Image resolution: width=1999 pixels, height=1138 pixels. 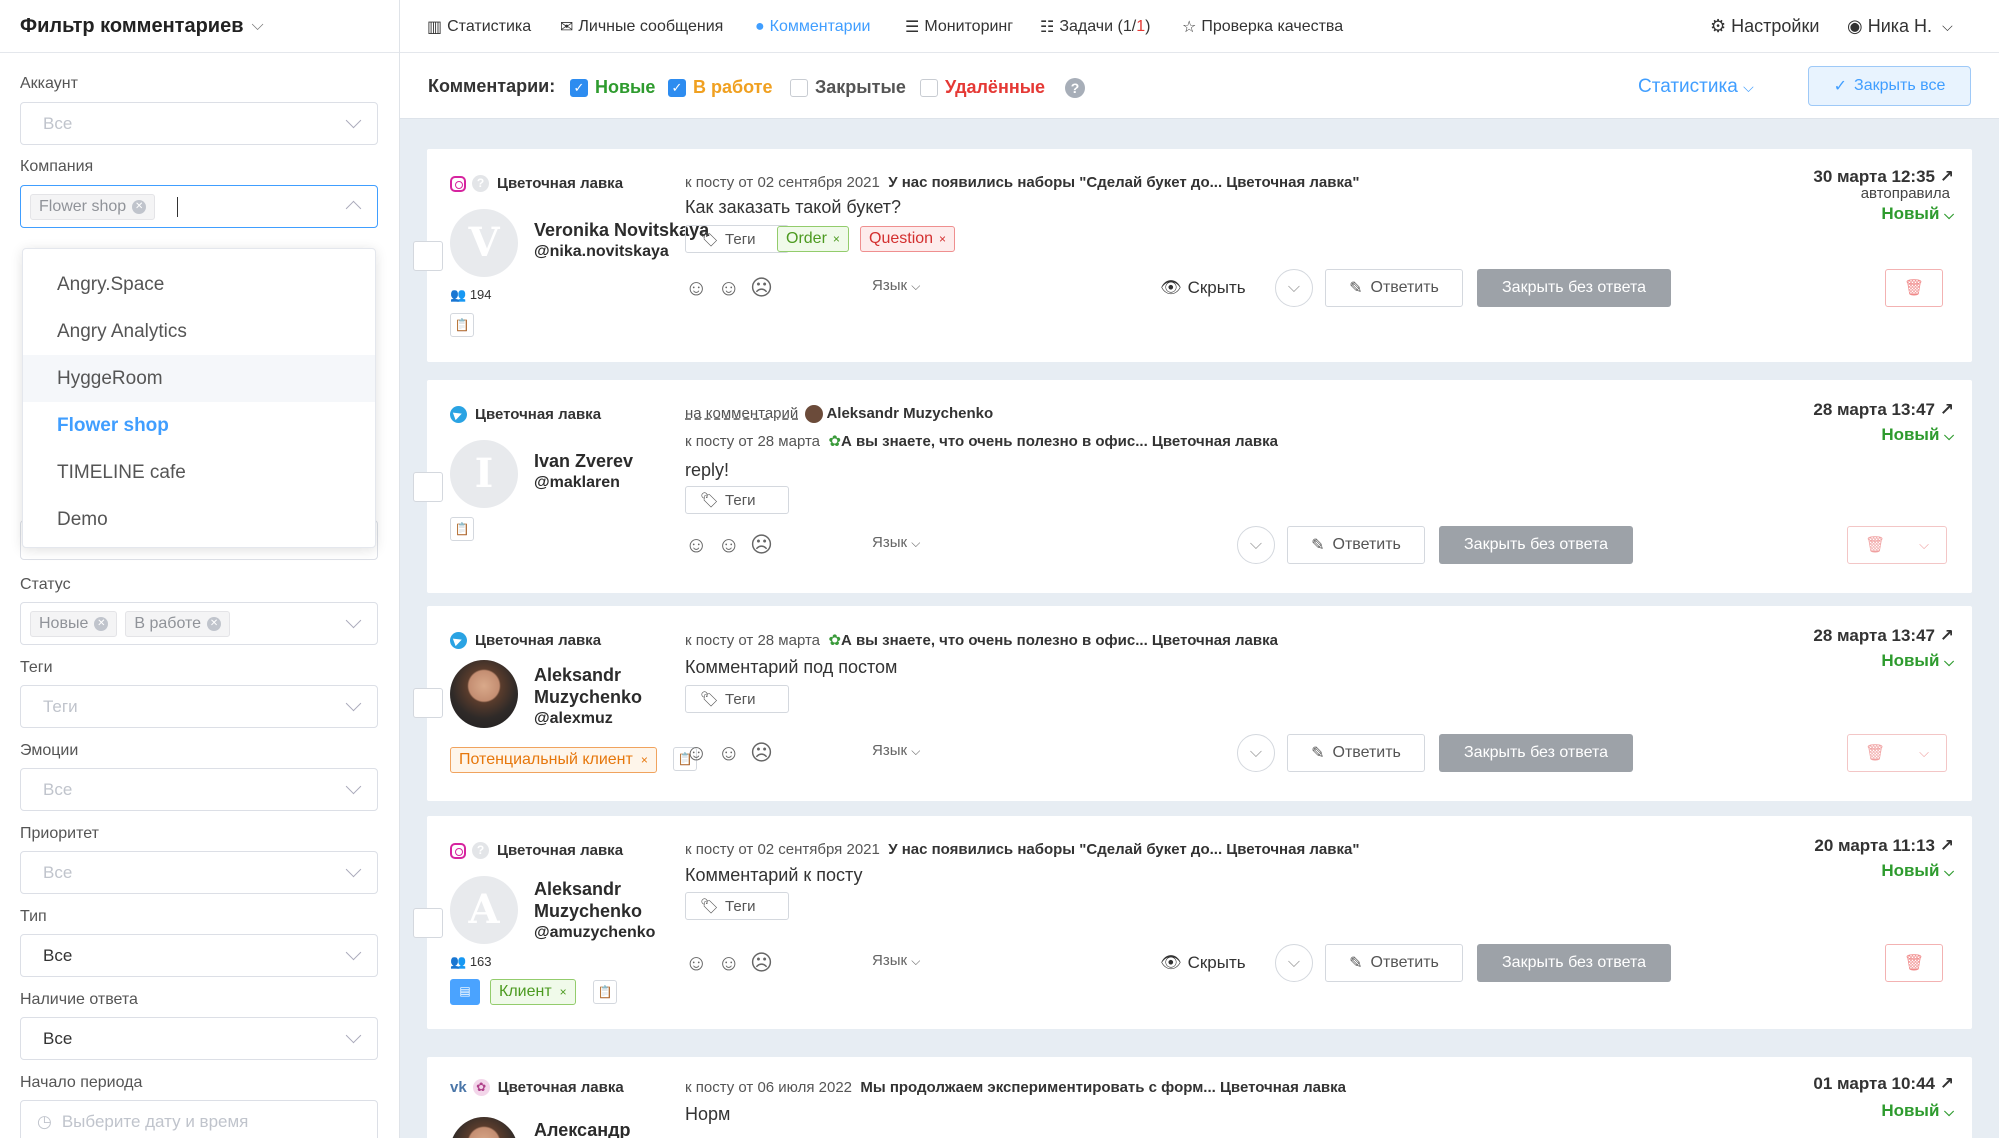 I want to click on help-icon: ?, so click(x=1075, y=88).